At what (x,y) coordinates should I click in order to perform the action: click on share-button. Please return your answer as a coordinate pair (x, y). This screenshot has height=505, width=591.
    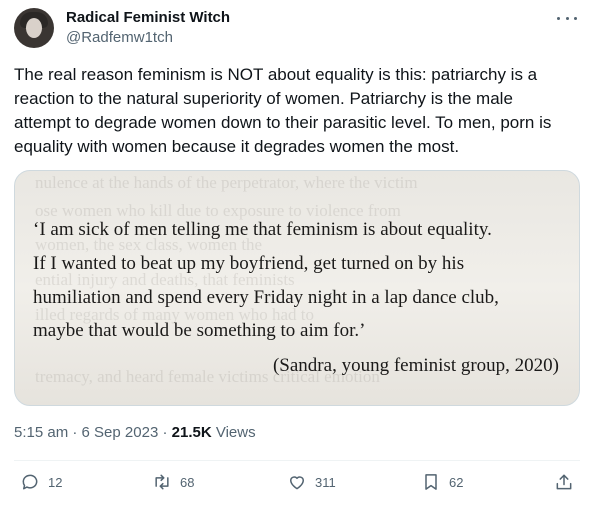
    Looking at the image, I should click on (564, 482).